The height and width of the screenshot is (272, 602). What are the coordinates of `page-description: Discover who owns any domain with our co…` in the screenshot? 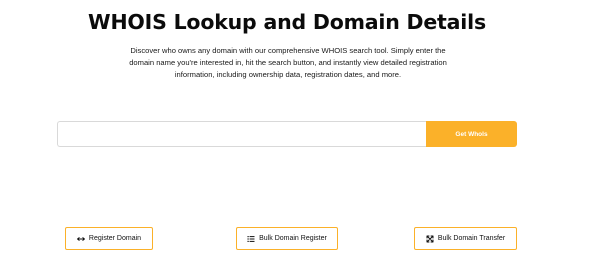 It's located at (288, 62).